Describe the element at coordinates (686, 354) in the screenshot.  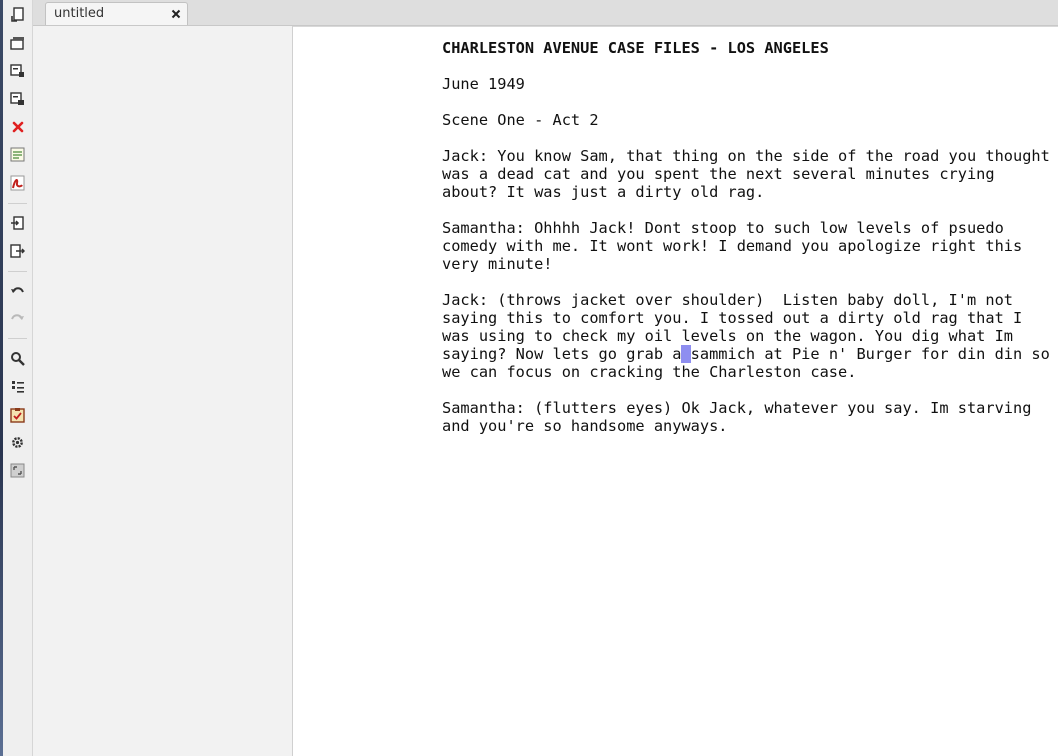
I see `text-cursor-highlight` at that location.